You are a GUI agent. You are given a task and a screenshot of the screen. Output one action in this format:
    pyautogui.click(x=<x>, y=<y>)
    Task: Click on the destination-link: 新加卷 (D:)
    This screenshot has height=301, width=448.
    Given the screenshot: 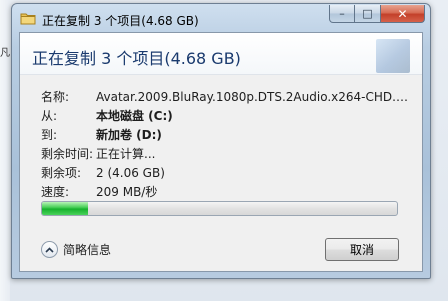 What is the action you would take?
    pyautogui.click(x=129, y=134)
    